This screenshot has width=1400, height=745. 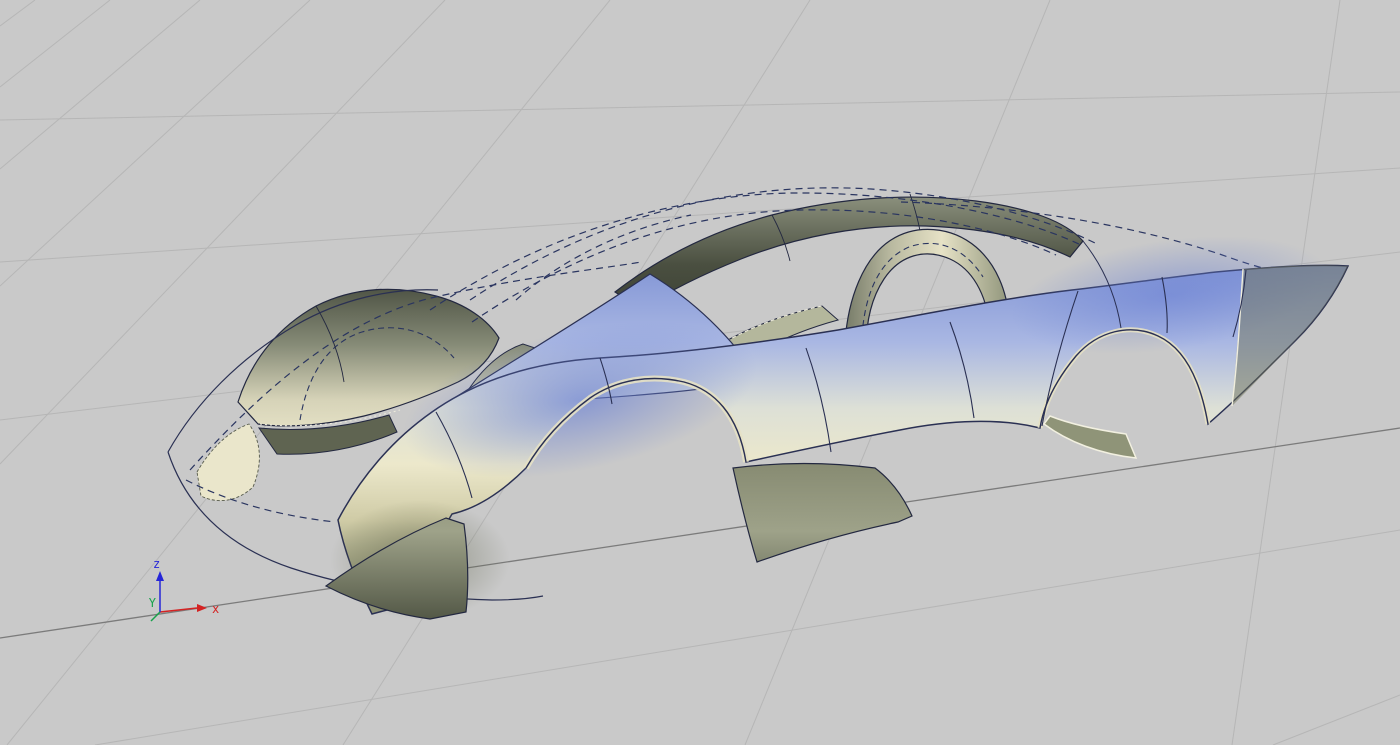 I want to click on x-axis-label: x, so click(x=215, y=609).